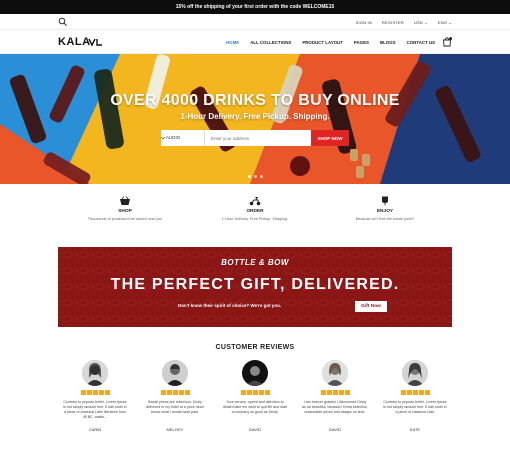  I want to click on reviewer-name: KATE, so click(415, 429).